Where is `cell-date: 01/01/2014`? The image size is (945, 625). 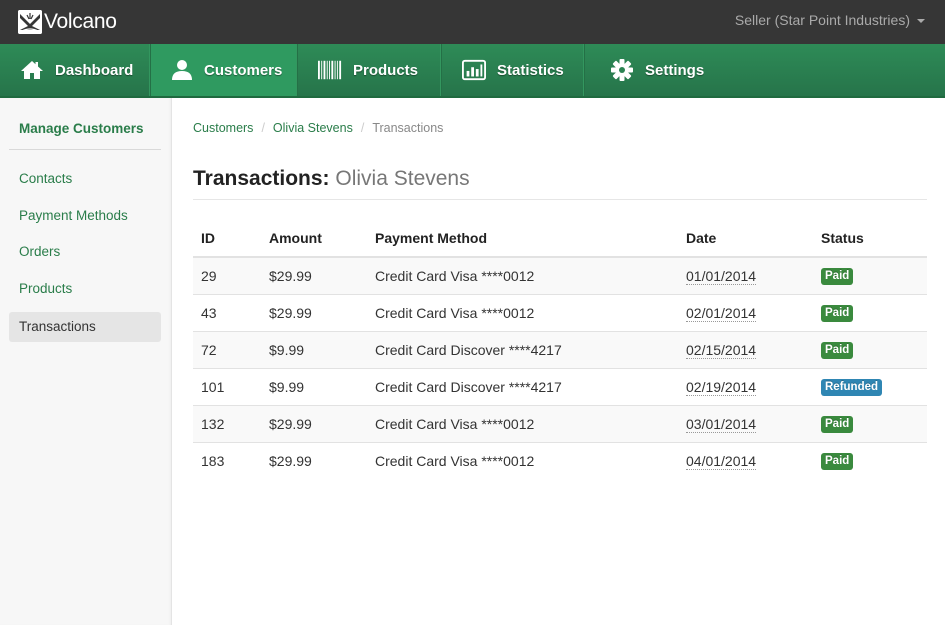
cell-date: 01/01/2014 is located at coordinates (745, 275).